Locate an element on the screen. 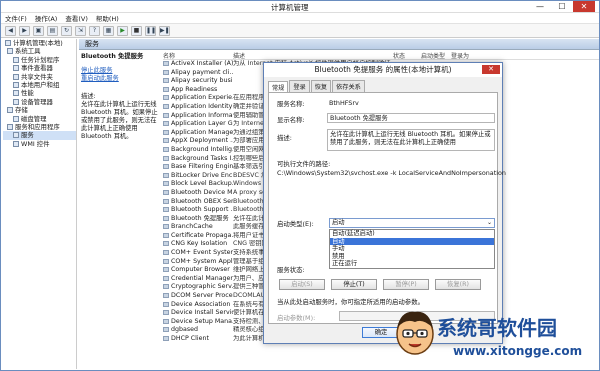  startup-type-options: 自动(延迟启动) 自动 手动 禁用 正在运行 is located at coordinates (412, 249).